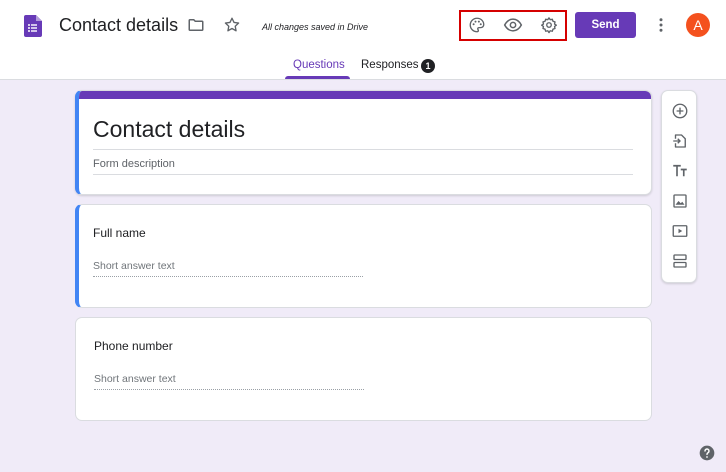 The width and height of the screenshot is (726, 472). What do you see at coordinates (513, 25) in the screenshot?
I see `eye-icon` at bounding box center [513, 25].